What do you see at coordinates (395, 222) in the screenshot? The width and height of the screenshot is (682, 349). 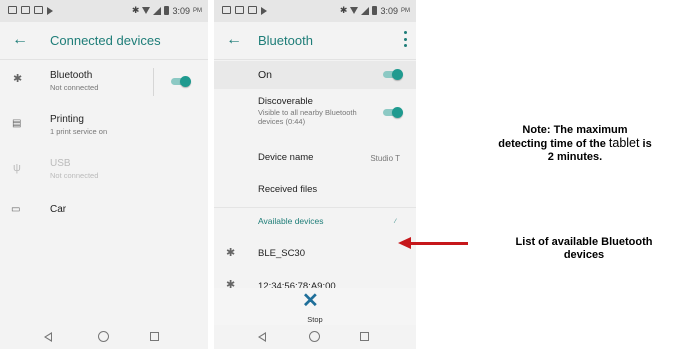 I see `scanning-indicator-icon: ⁄` at bounding box center [395, 222].